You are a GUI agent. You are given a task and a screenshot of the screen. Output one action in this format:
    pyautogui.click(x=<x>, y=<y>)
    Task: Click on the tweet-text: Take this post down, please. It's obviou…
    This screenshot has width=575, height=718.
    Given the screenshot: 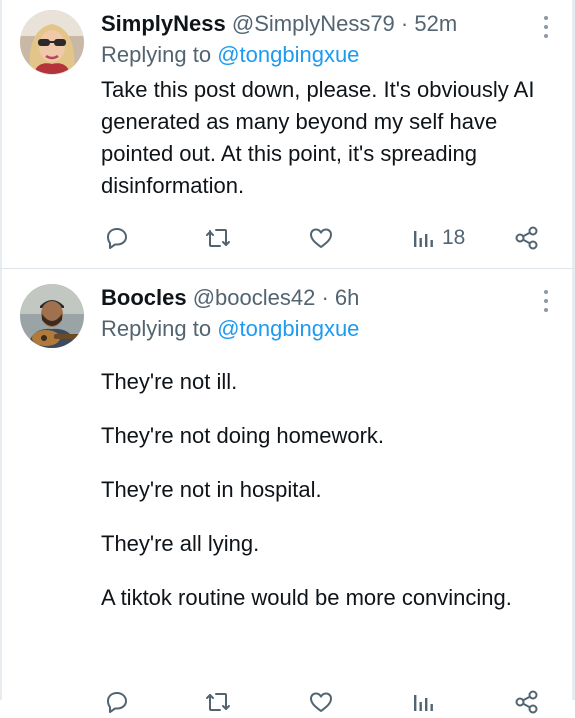 What is the action you would take?
    pyautogui.click(x=318, y=138)
    